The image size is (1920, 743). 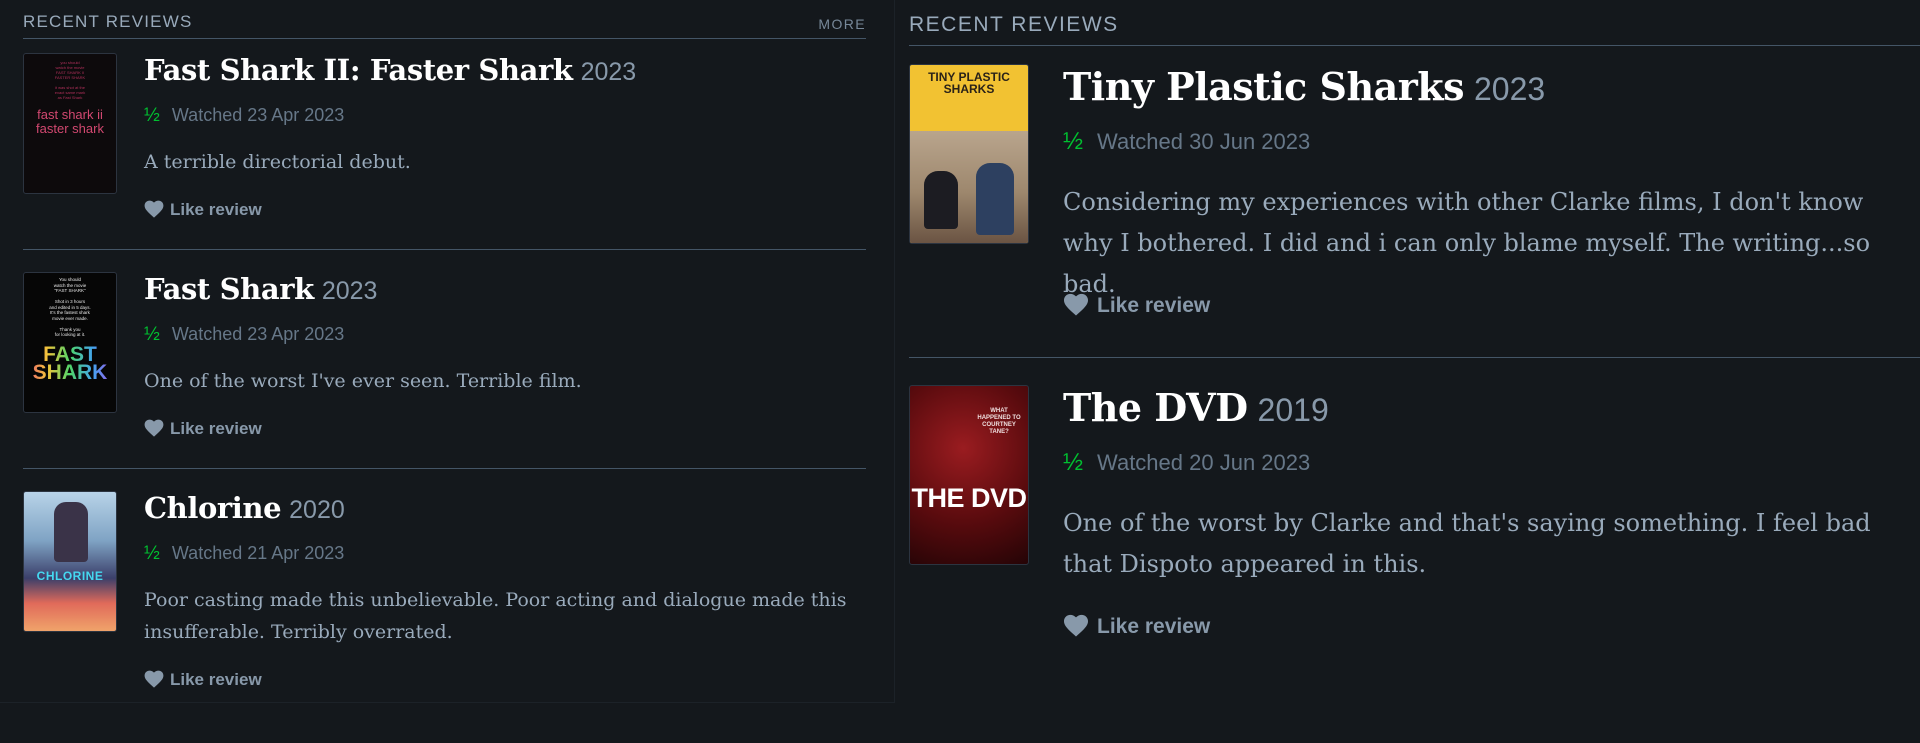 What do you see at coordinates (969, 475) in the screenshot?
I see `film-poster: WHAT HAPPENED TO COURTNEY TANE? THE DVD` at bounding box center [969, 475].